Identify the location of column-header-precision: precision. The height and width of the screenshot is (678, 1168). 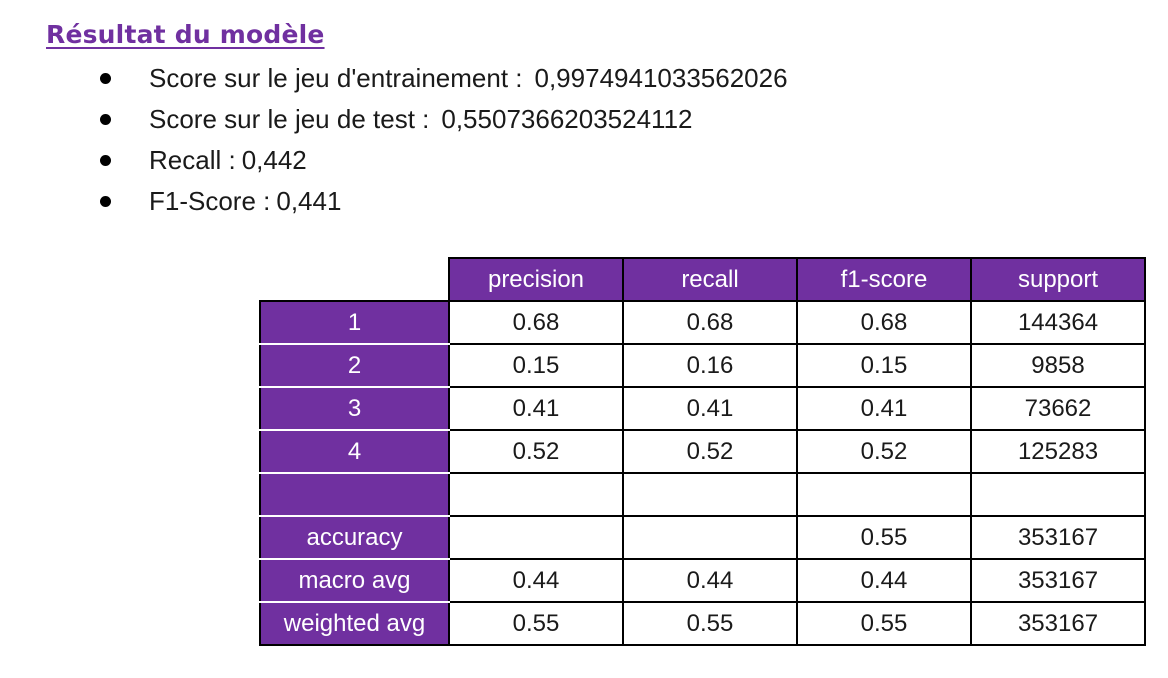
(536, 279).